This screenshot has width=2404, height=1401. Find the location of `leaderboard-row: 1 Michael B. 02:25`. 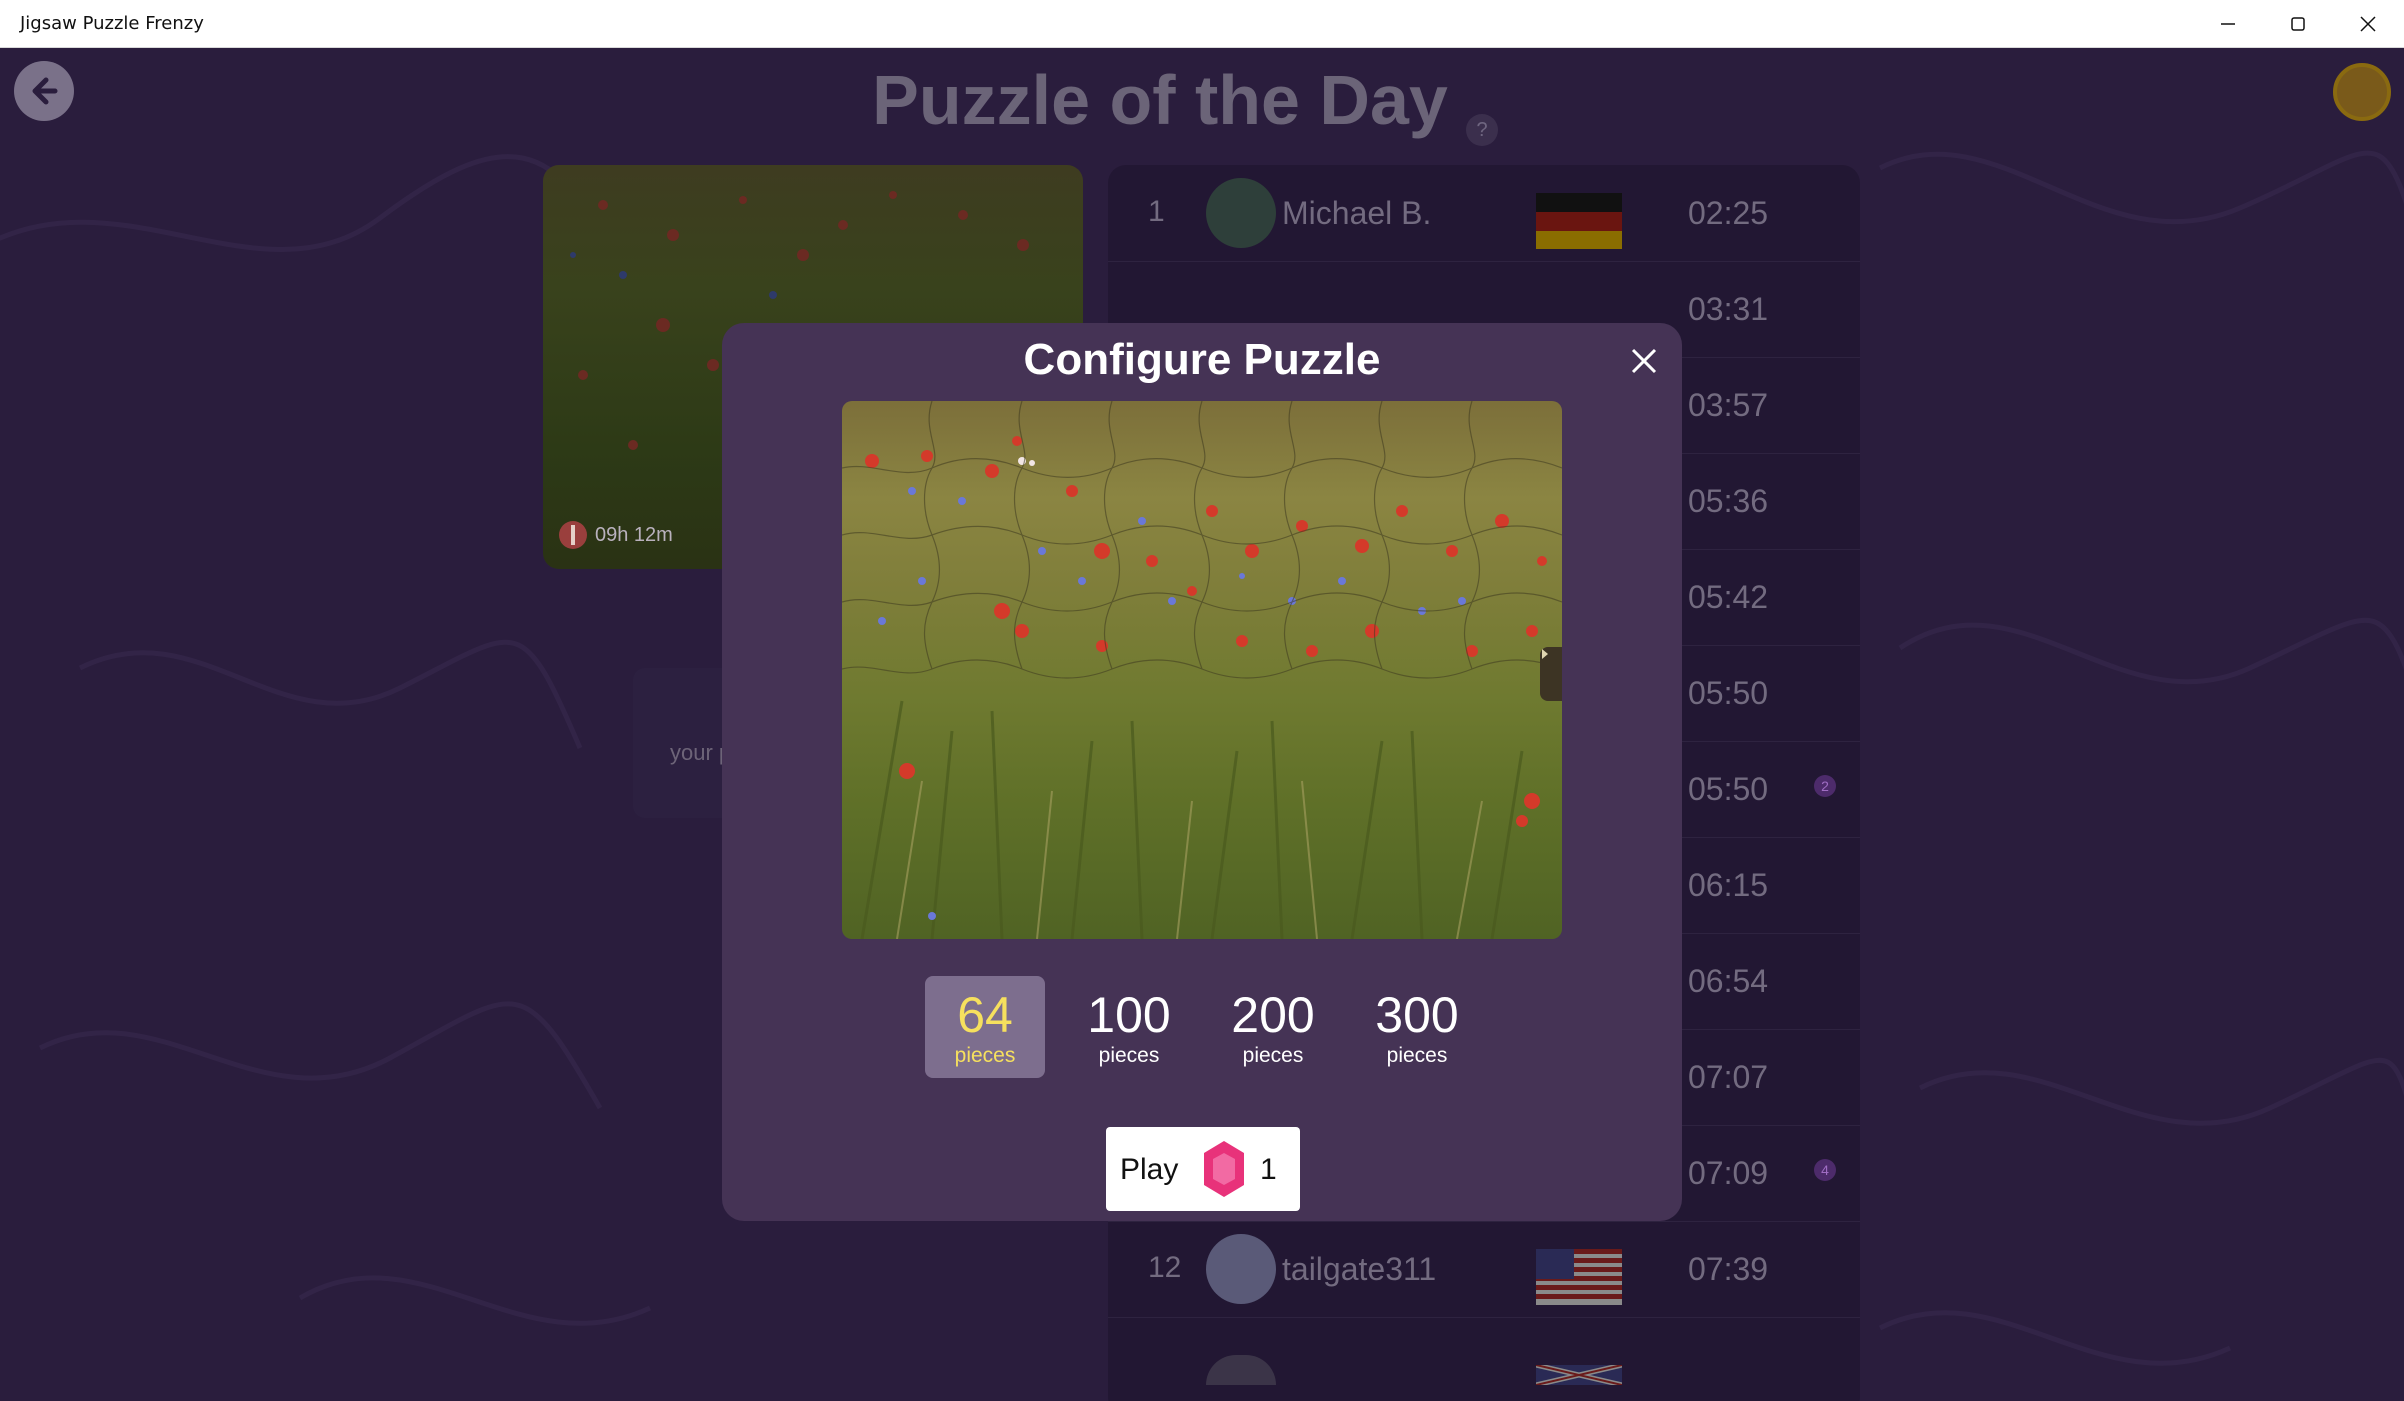

leaderboard-row: 1 Michael B. 02:25 is located at coordinates (1484, 213).